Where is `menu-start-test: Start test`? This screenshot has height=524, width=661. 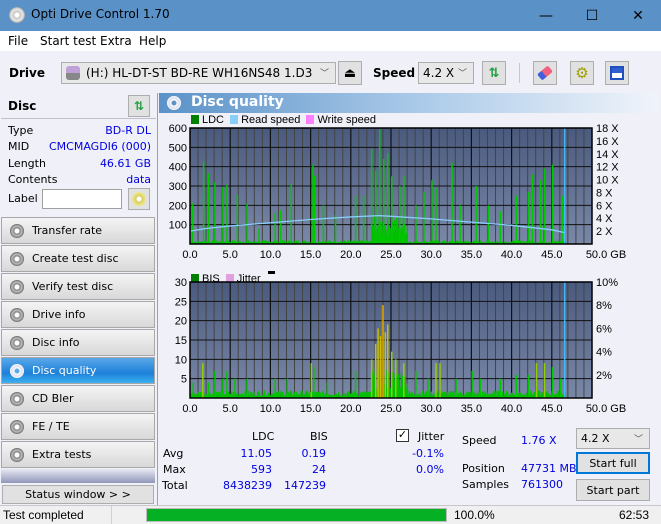 menu-start-test: Start test is located at coordinates (68, 41).